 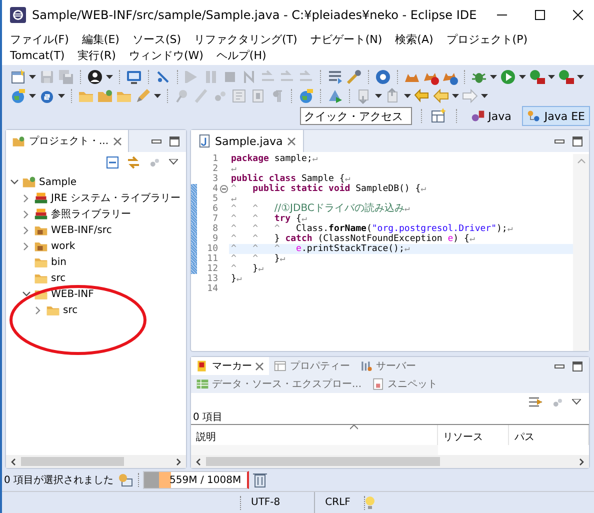 I want to click on code-line: }↵, so click(x=236, y=279).